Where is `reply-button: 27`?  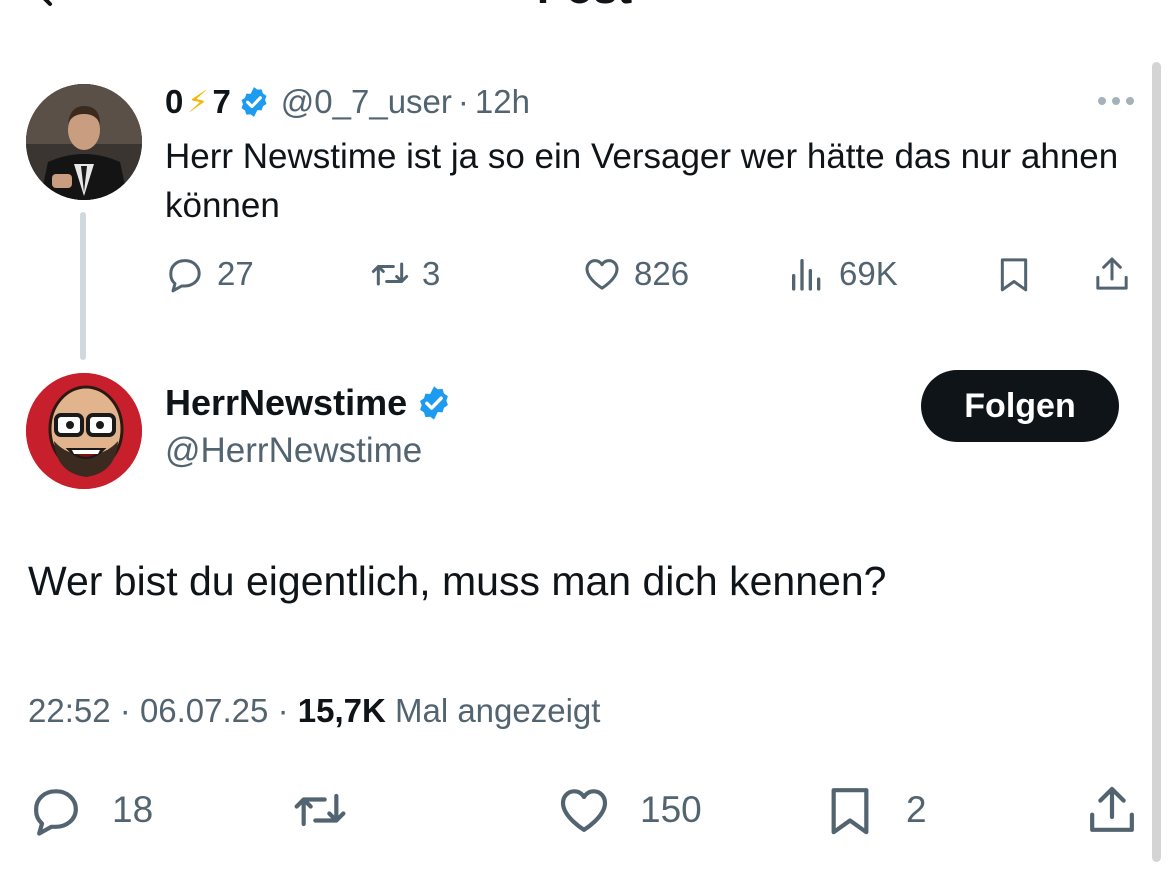 reply-button: 27 is located at coordinates (209, 274).